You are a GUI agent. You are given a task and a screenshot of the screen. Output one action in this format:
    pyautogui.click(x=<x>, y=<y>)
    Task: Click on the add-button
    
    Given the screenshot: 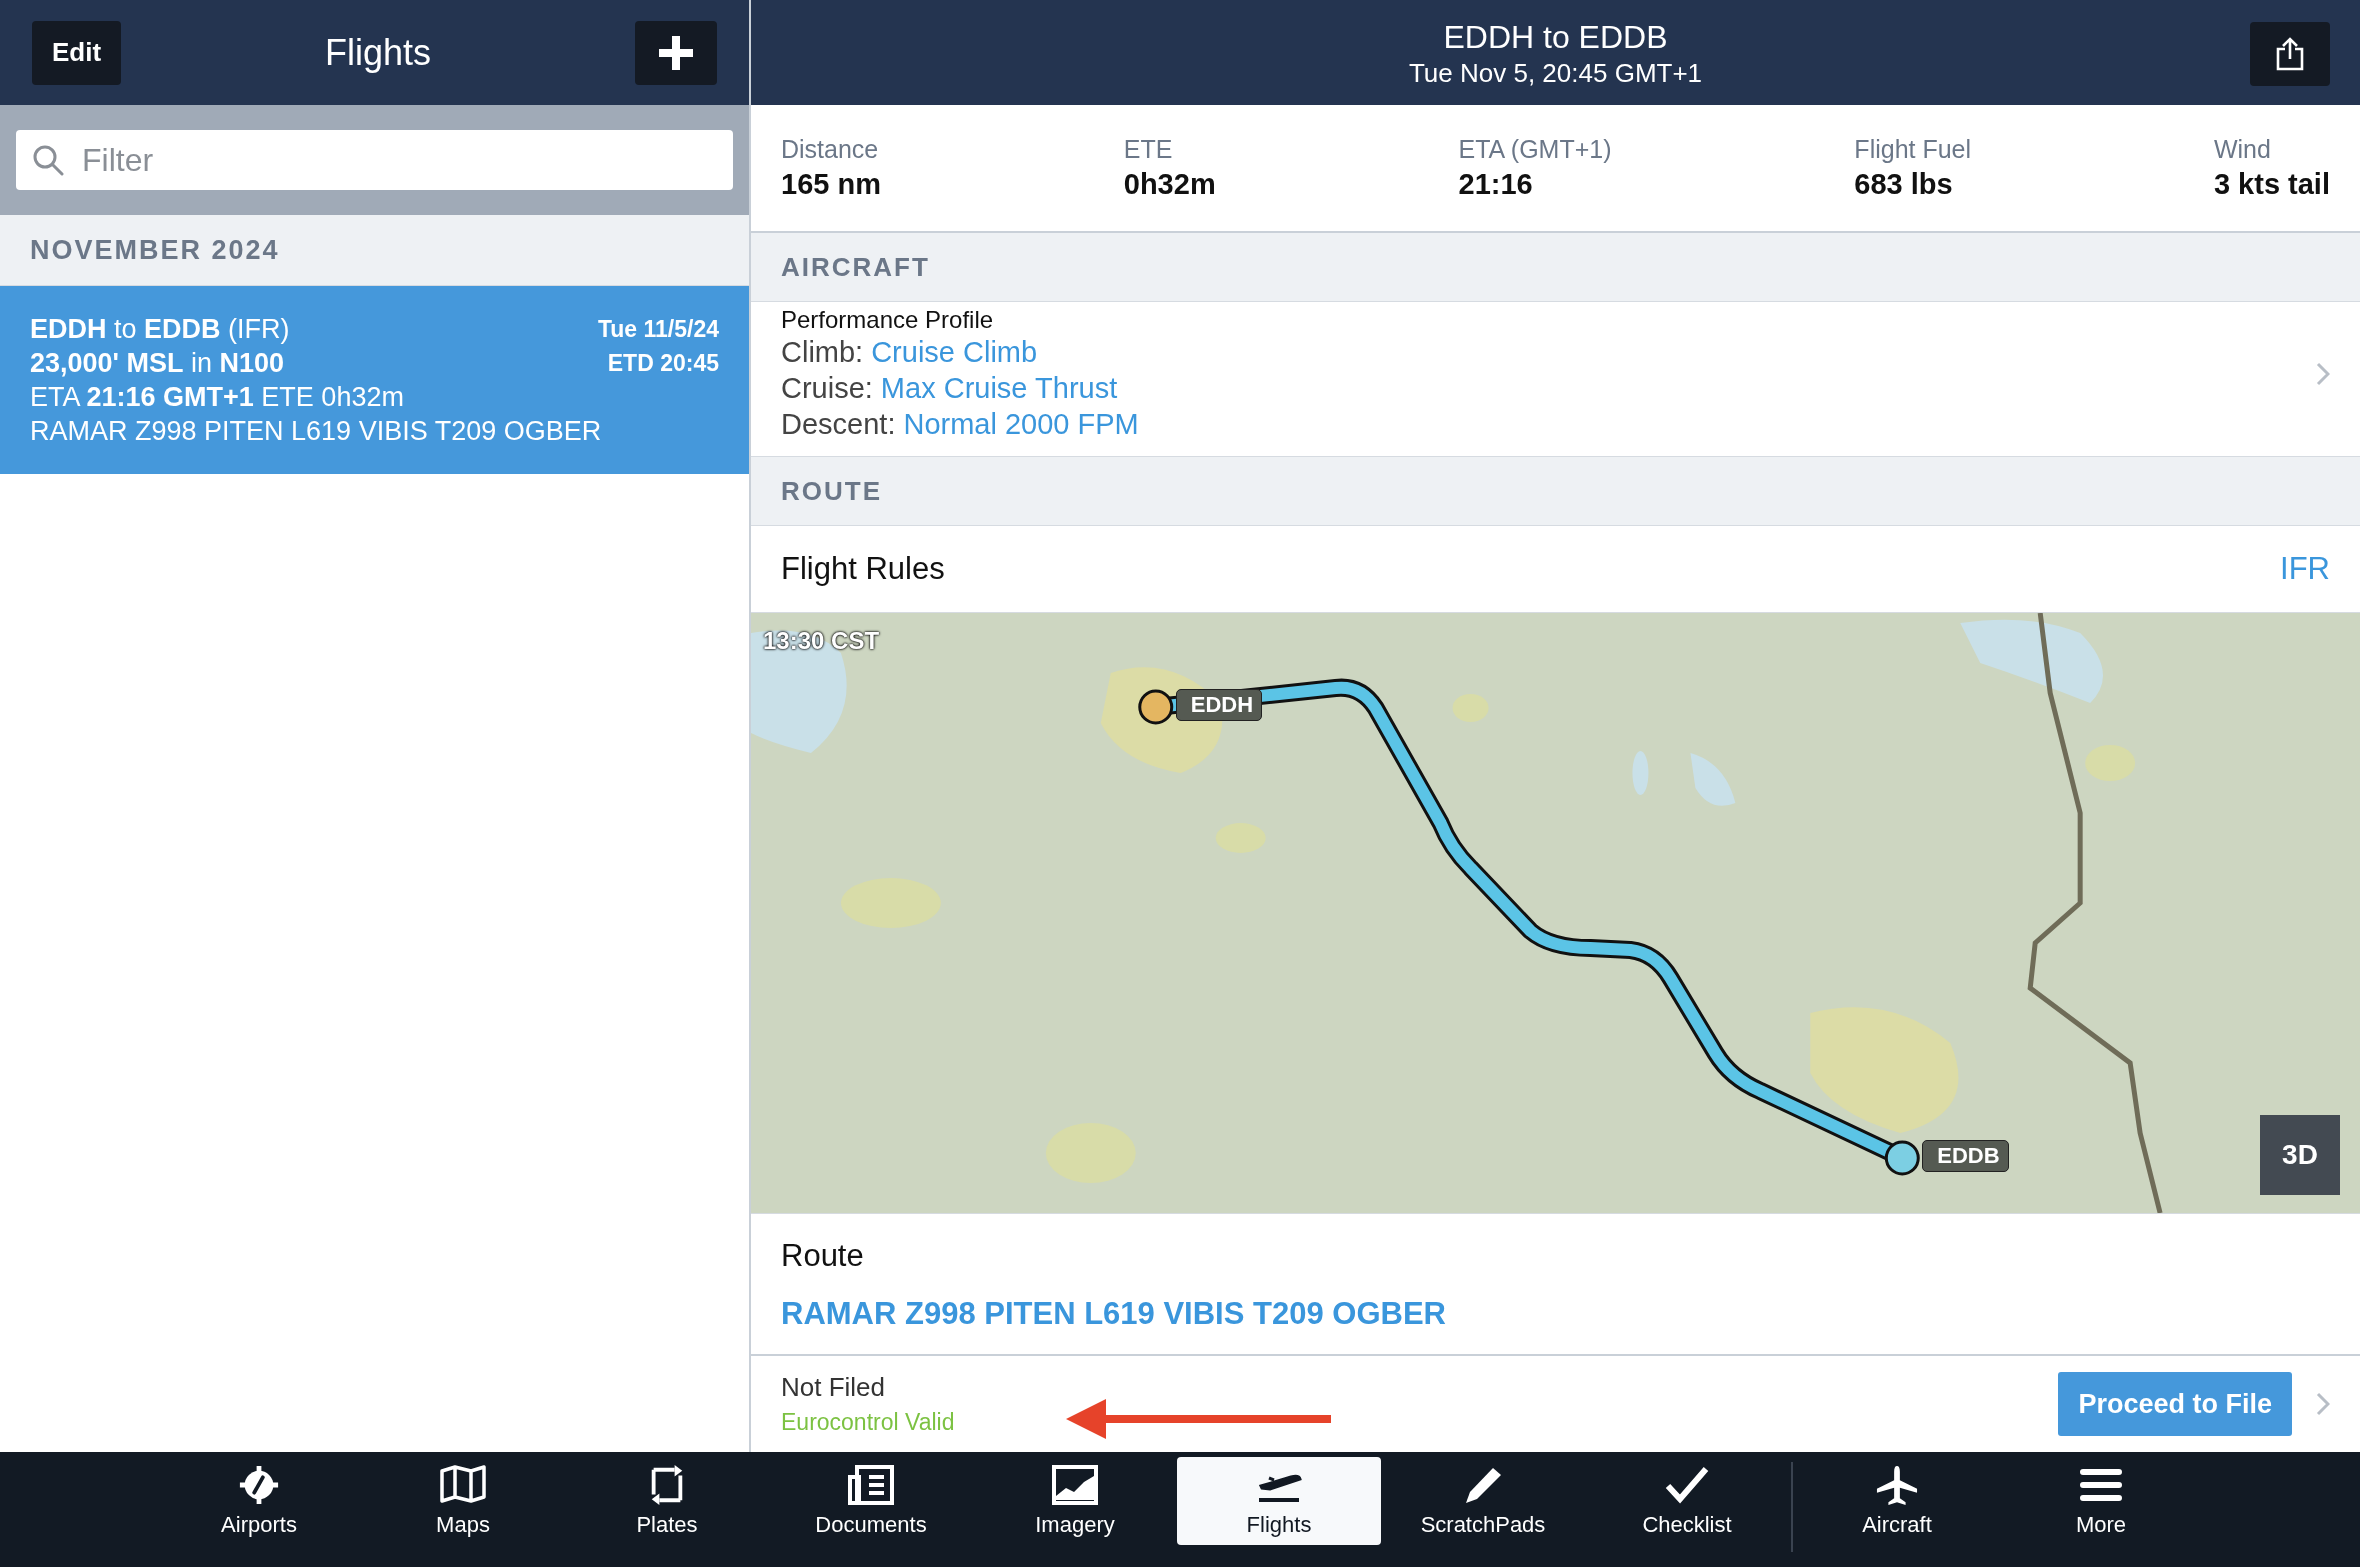 What is the action you would take?
    pyautogui.click(x=676, y=52)
    